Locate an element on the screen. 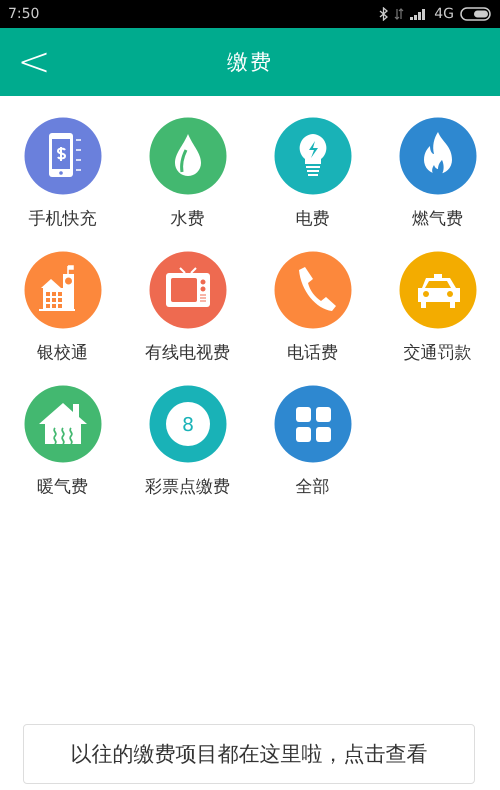 Image resolution: width=500 pixels, height=790 pixels. grid-icon is located at coordinates (313, 424).